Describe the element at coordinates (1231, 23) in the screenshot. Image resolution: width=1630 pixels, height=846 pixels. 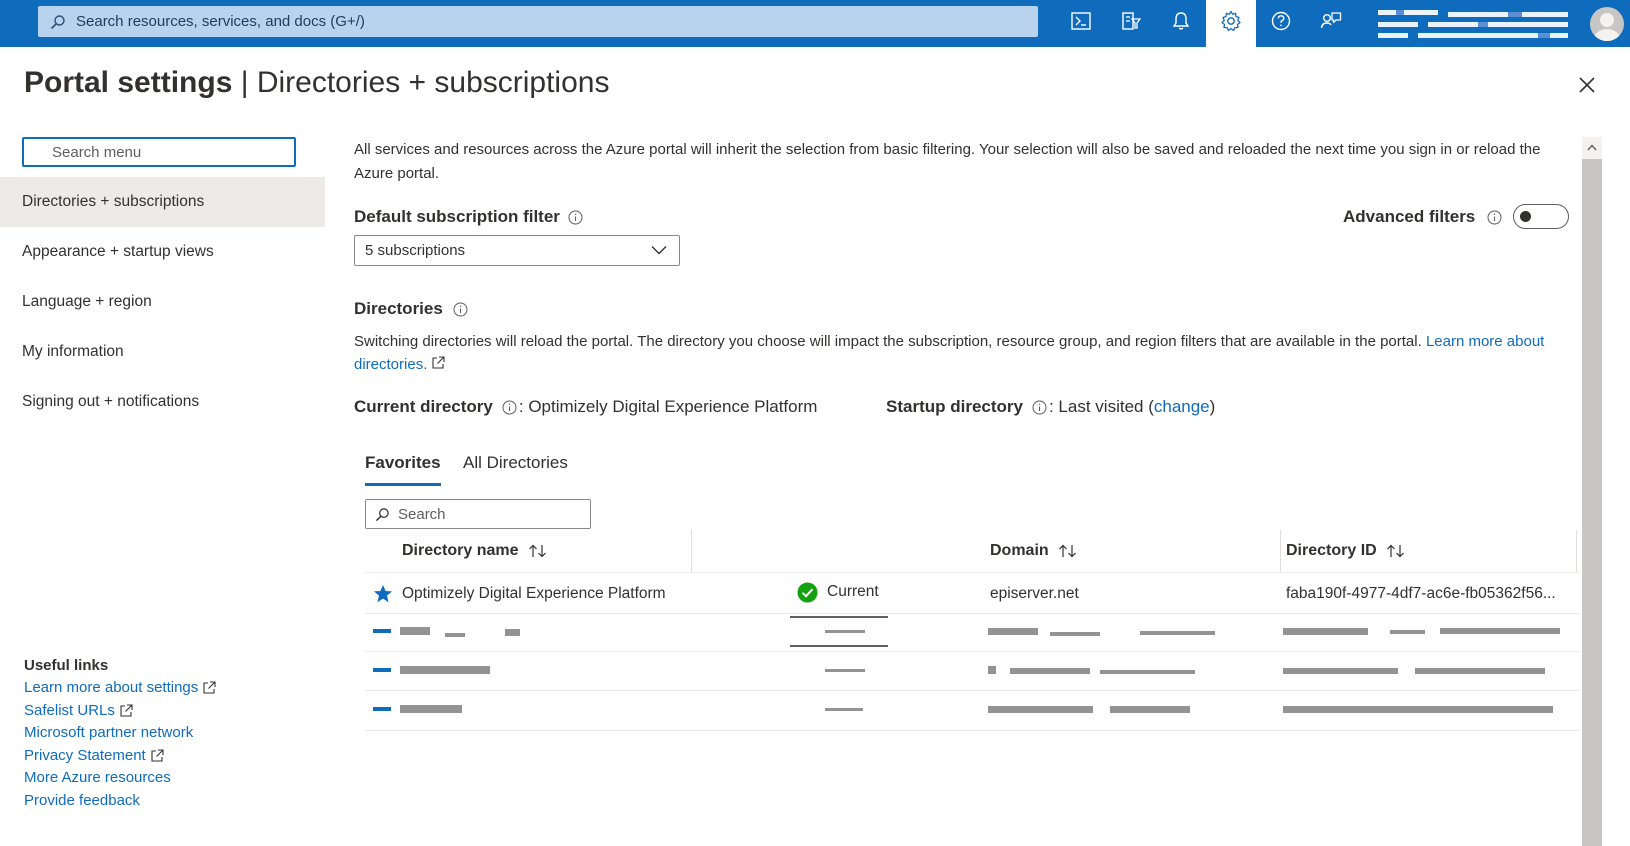
I see `settings-button` at that location.